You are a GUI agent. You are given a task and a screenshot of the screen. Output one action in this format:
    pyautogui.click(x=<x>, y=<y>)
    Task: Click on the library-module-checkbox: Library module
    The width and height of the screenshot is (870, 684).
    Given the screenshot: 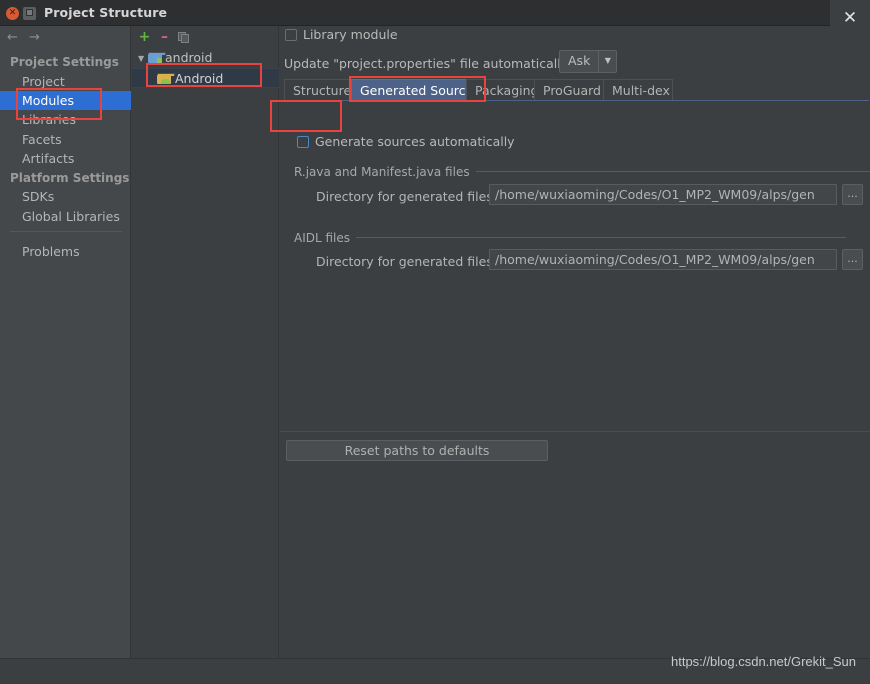 What is the action you would take?
    pyautogui.click(x=341, y=36)
    